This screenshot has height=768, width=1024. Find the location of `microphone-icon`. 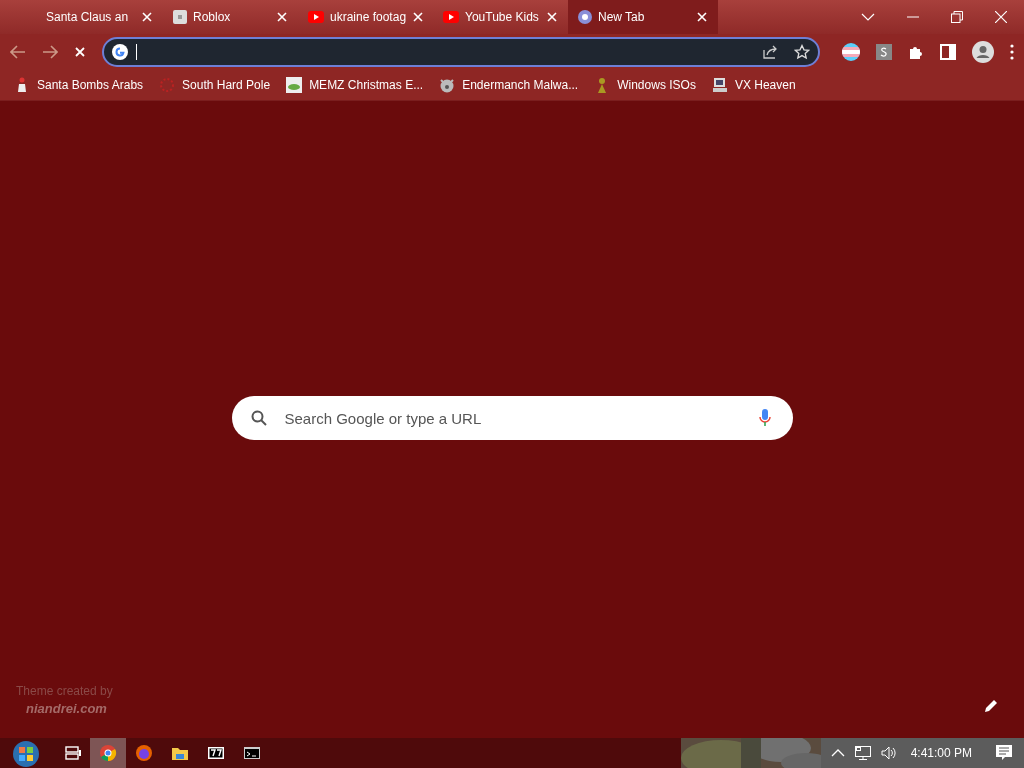

microphone-icon is located at coordinates (764, 418).